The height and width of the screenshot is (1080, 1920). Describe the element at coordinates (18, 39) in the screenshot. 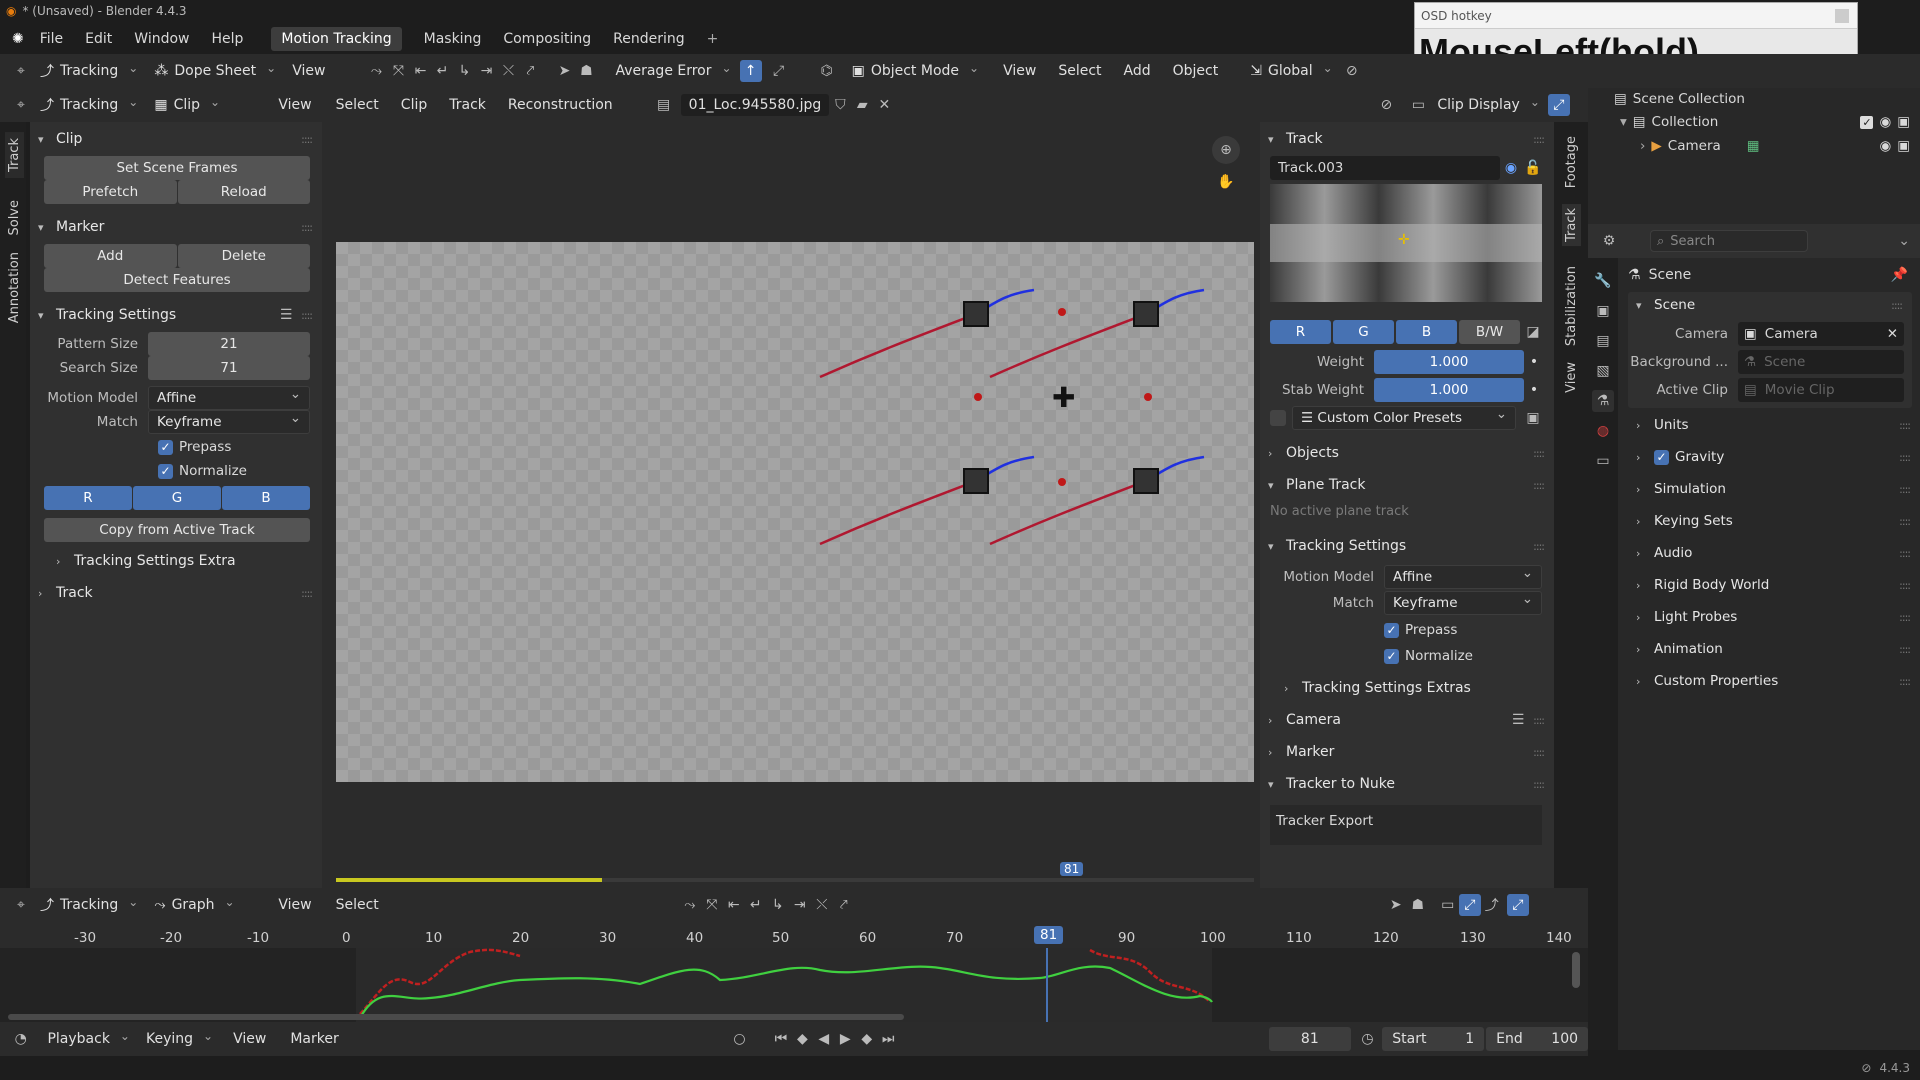

I see `blender-menu-icon: ✺` at that location.